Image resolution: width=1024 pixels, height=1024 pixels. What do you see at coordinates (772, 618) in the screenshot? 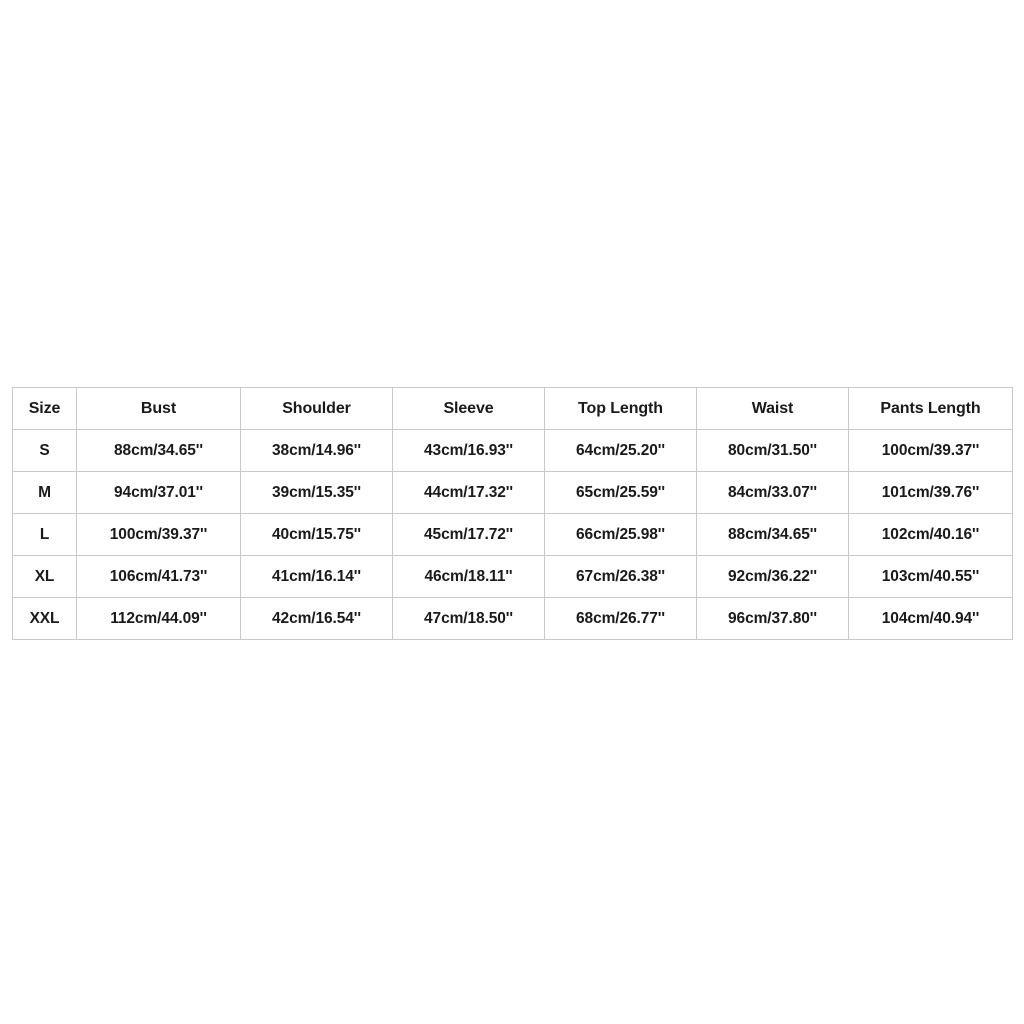
I see `cell-waist: 96cm/37.80''` at bounding box center [772, 618].